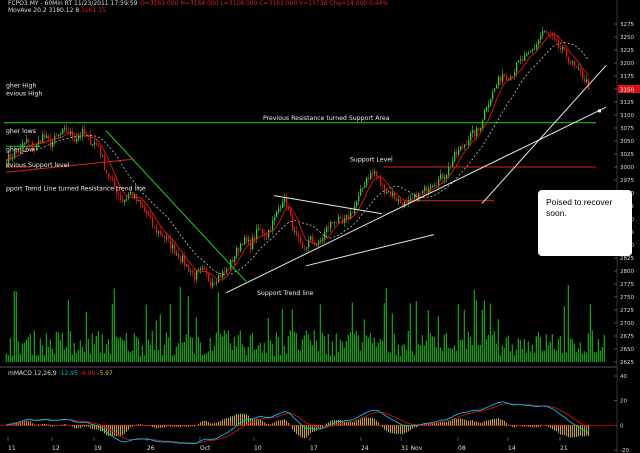  Describe the element at coordinates (199, 3) in the screenshot. I see `ohlc-high: H=3164.000` at that location.